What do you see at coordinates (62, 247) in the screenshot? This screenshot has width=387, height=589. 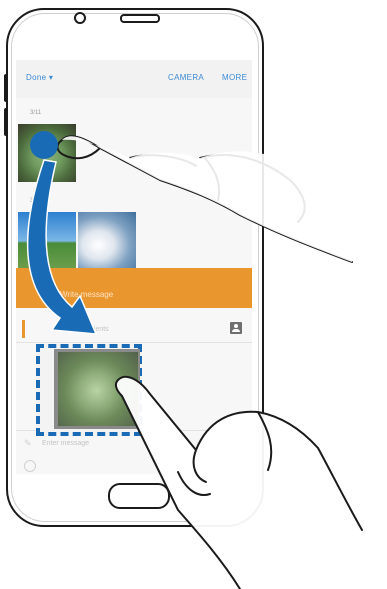 I see `drag-arrow-icon` at bounding box center [62, 247].